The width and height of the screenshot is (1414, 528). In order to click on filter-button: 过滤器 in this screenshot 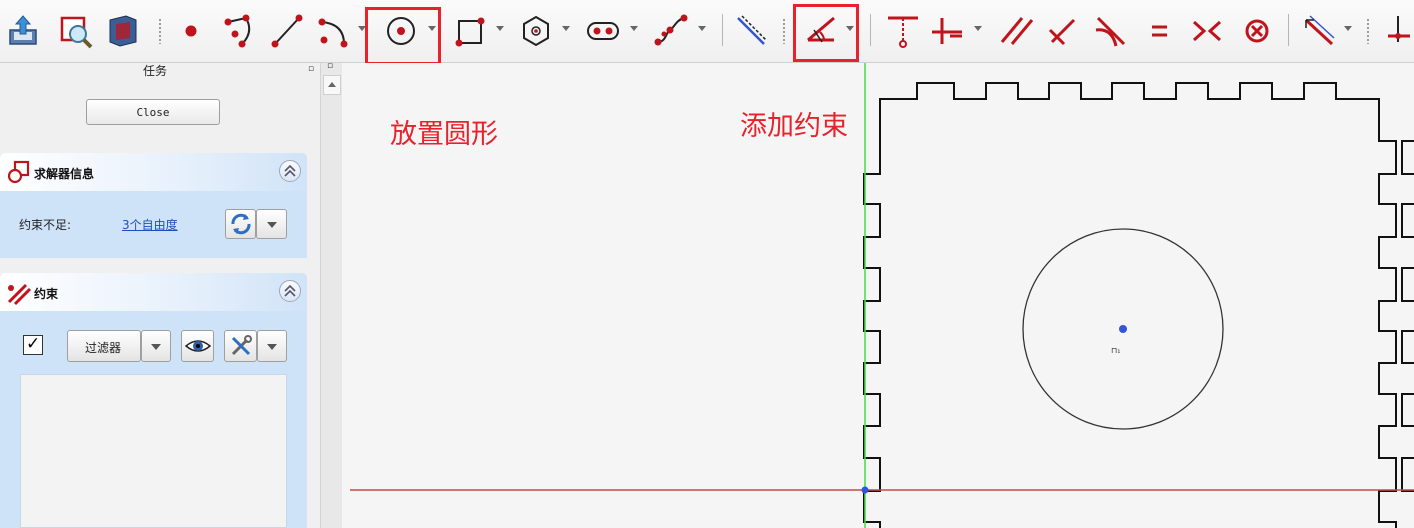, I will do `click(104, 346)`.